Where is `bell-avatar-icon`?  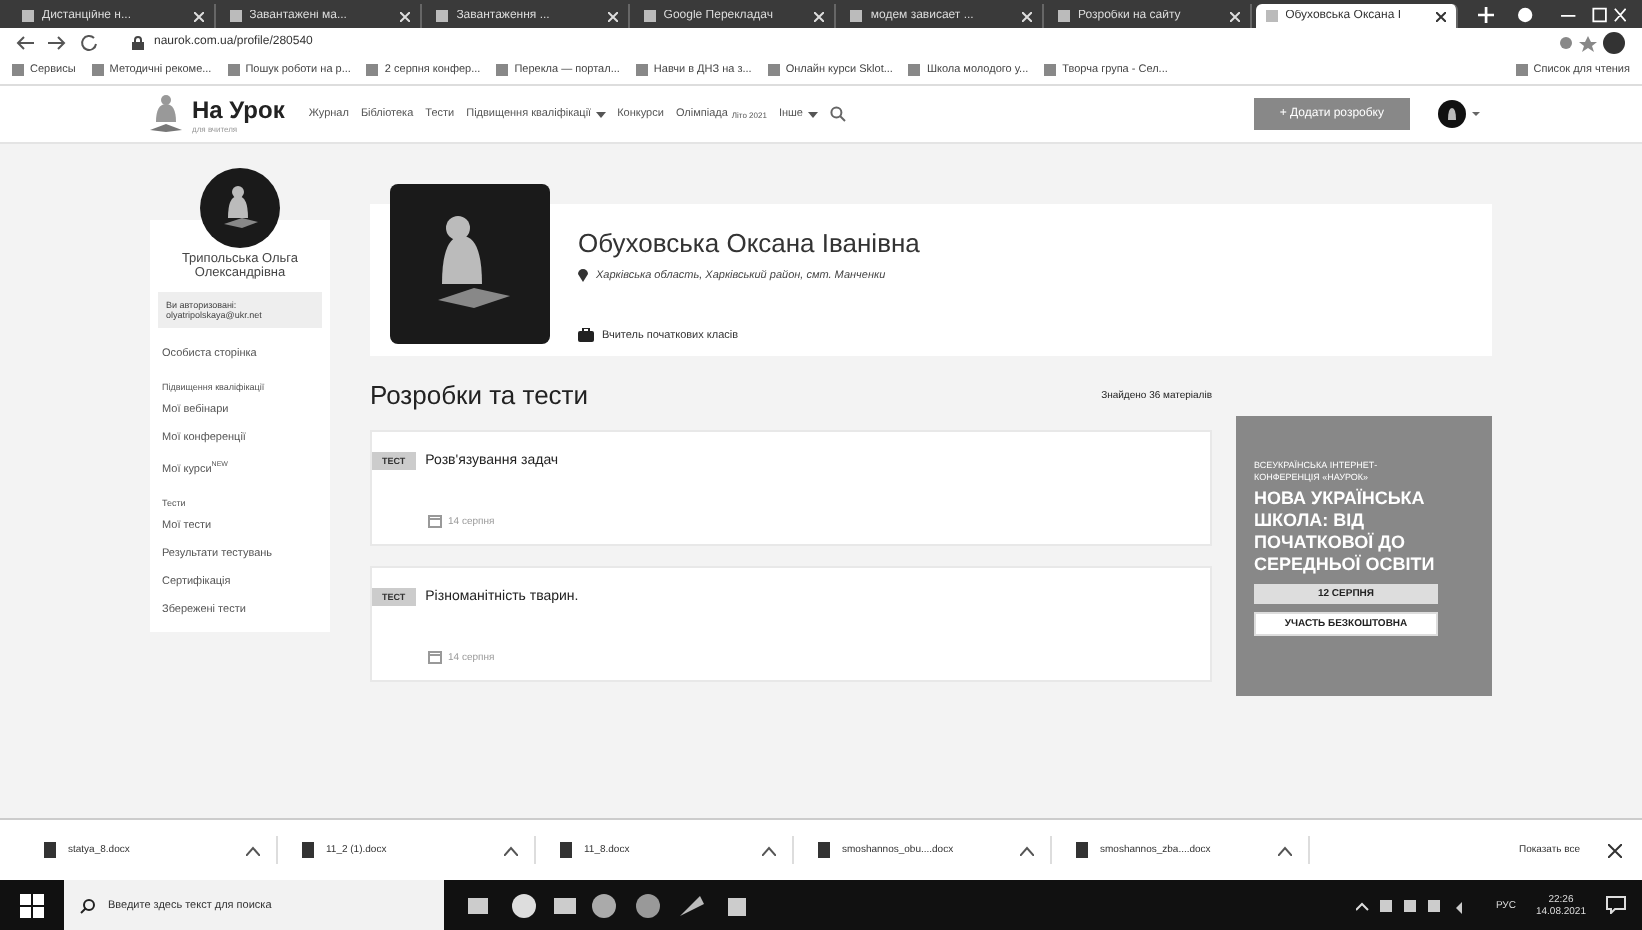 bell-avatar-icon is located at coordinates (470, 264).